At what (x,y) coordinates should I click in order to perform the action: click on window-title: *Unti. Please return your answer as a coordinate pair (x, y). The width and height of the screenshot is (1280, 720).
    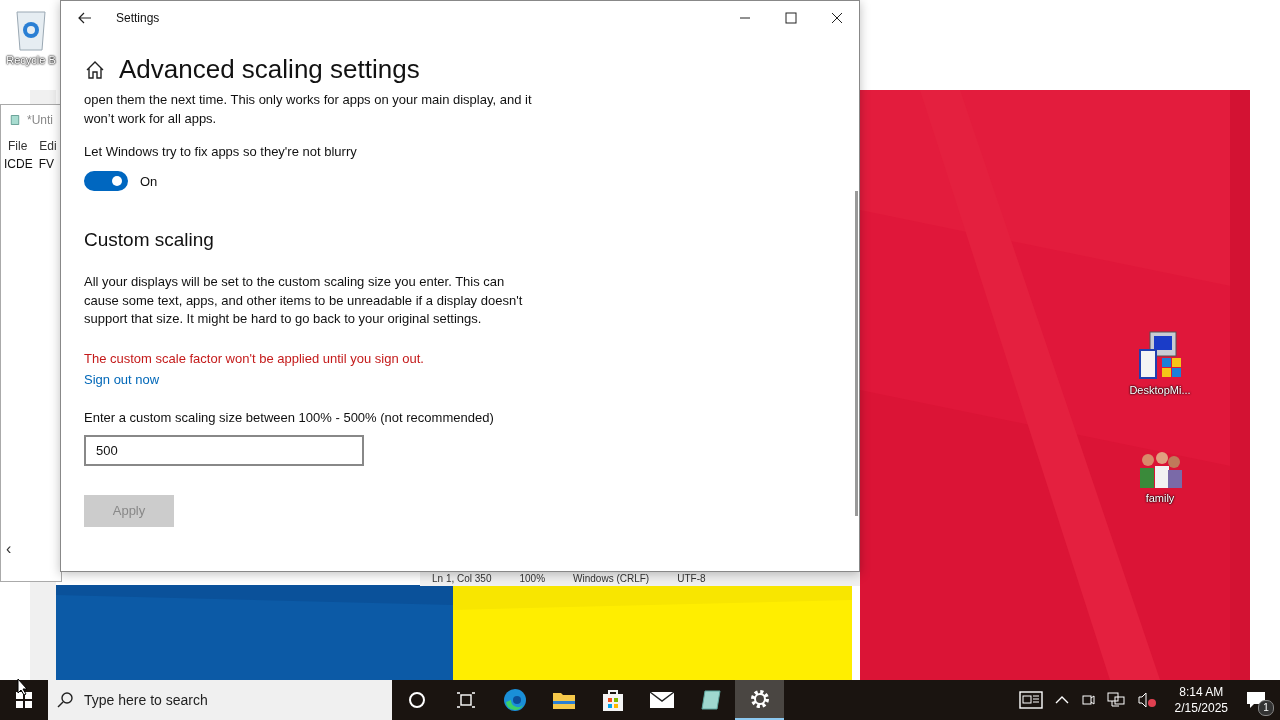
    Looking at the image, I should click on (40, 120).